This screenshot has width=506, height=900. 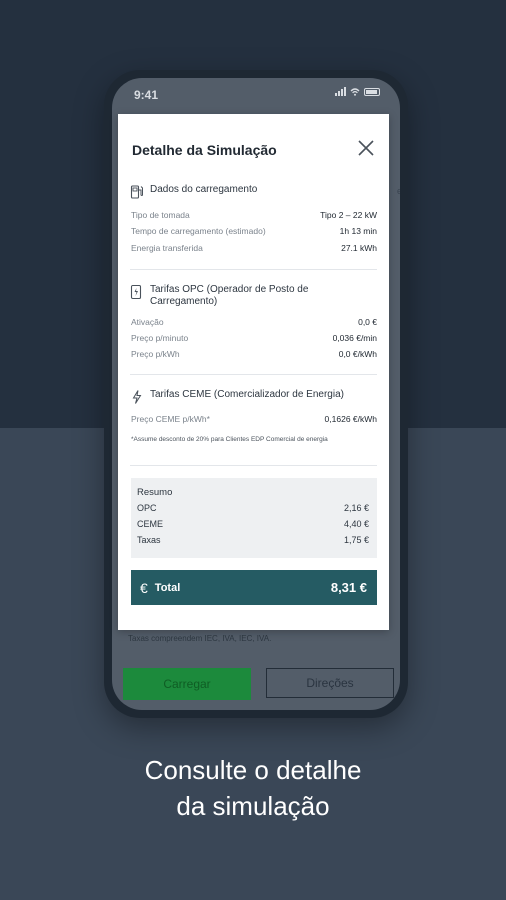 What do you see at coordinates (253, 770) in the screenshot?
I see `caption-line-1: Consulte o detalhe` at bounding box center [253, 770].